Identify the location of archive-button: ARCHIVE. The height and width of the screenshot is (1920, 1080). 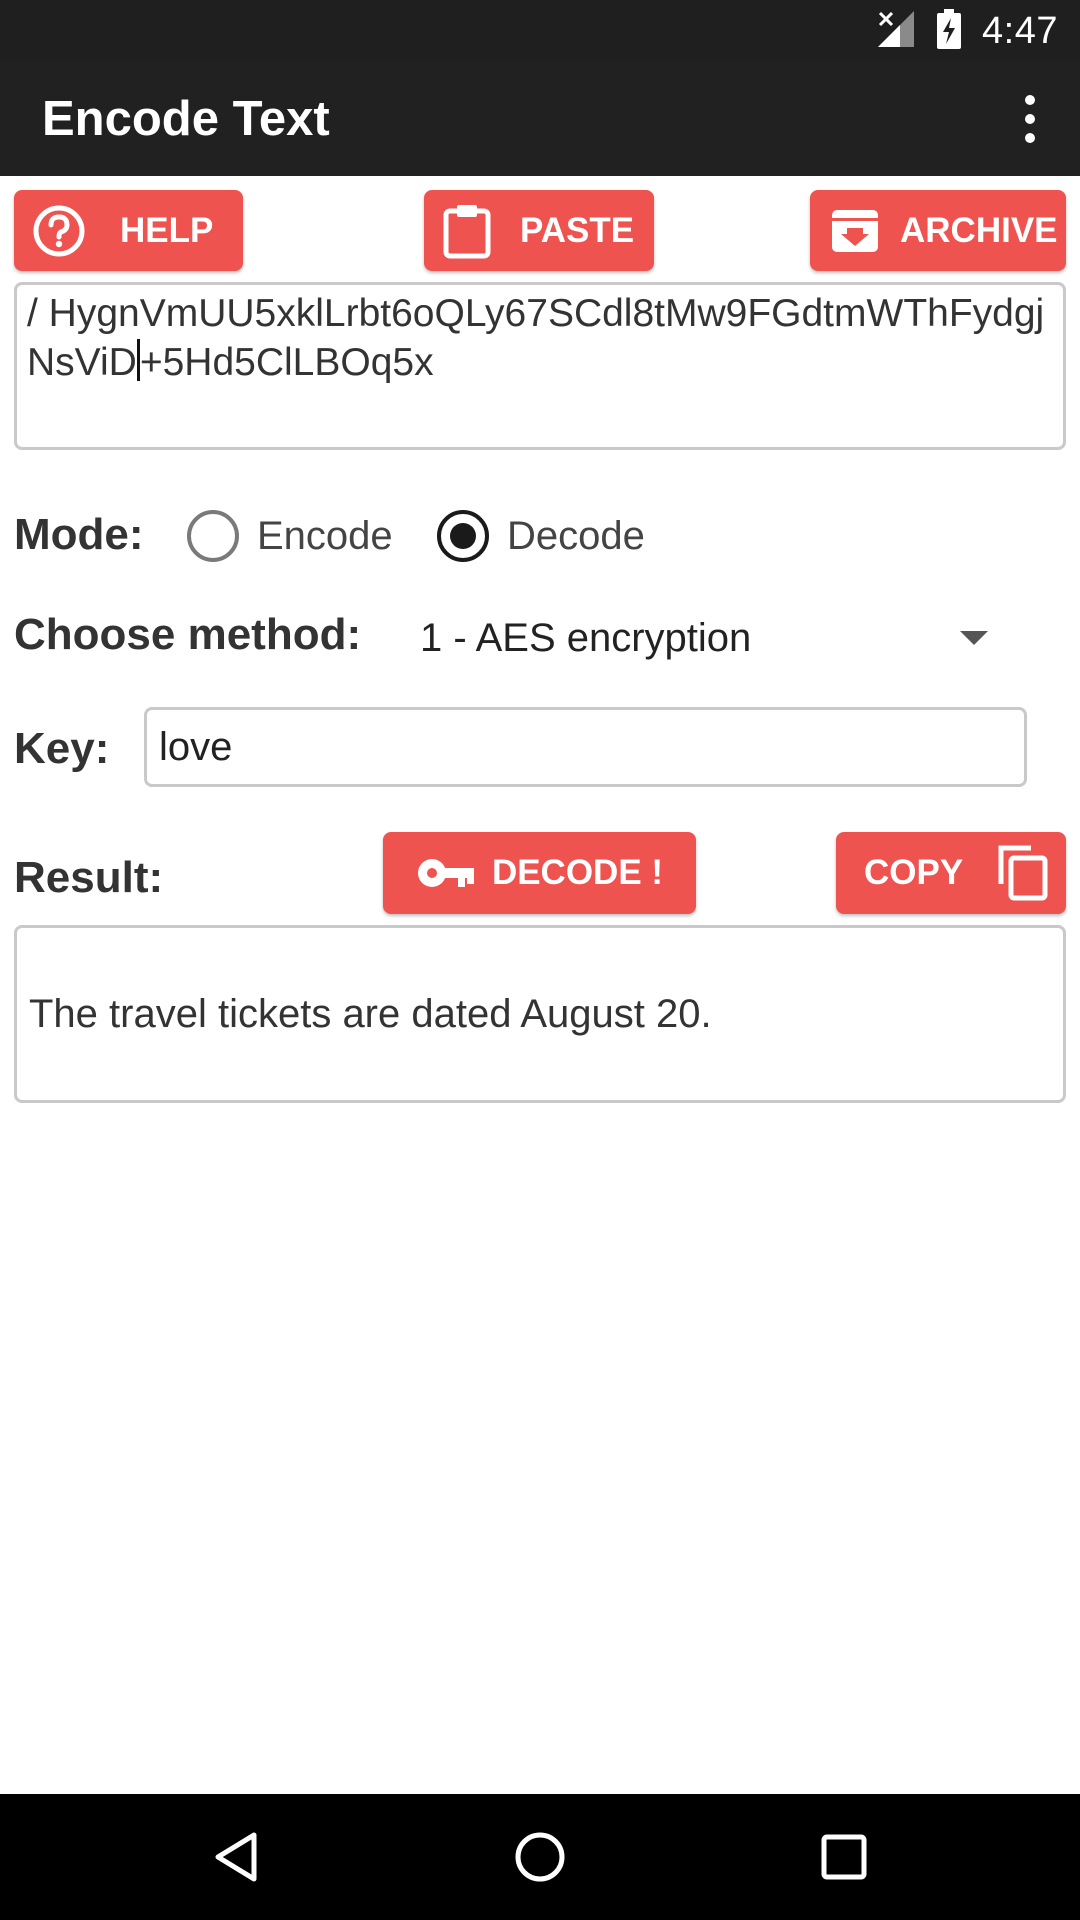
(938, 230).